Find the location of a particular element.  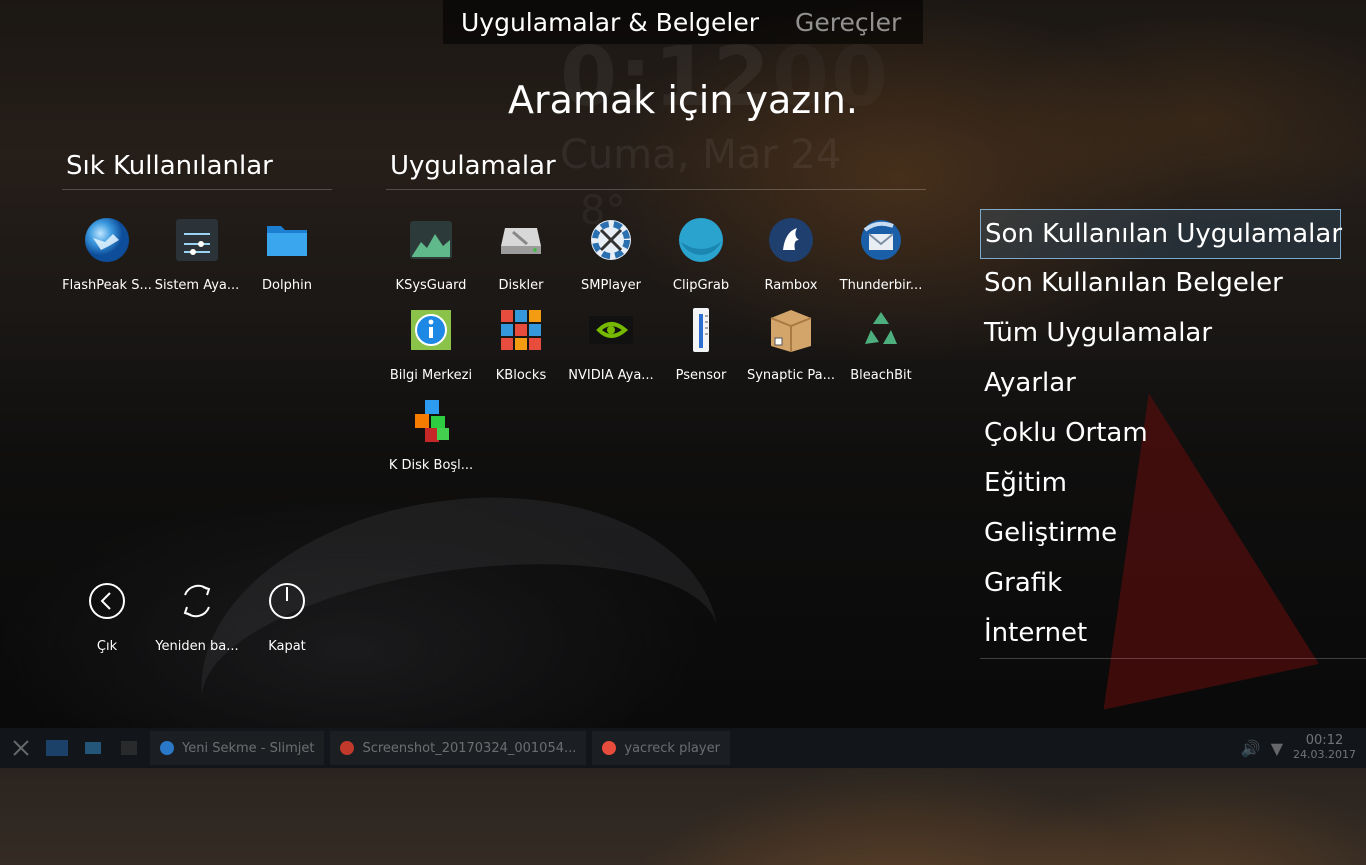

quicklaunch-files is located at coordinates (93, 748).